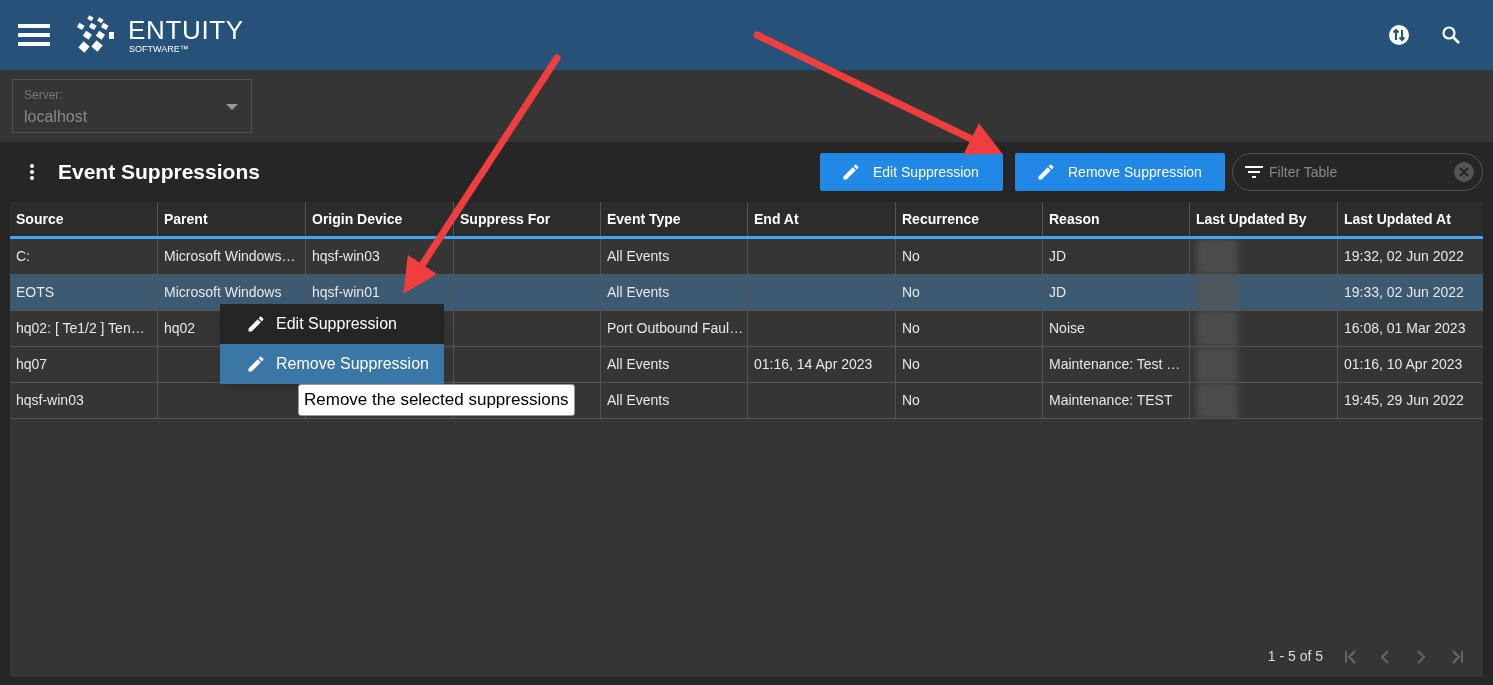  I want to click on column-header: Source, so click(83, 219).